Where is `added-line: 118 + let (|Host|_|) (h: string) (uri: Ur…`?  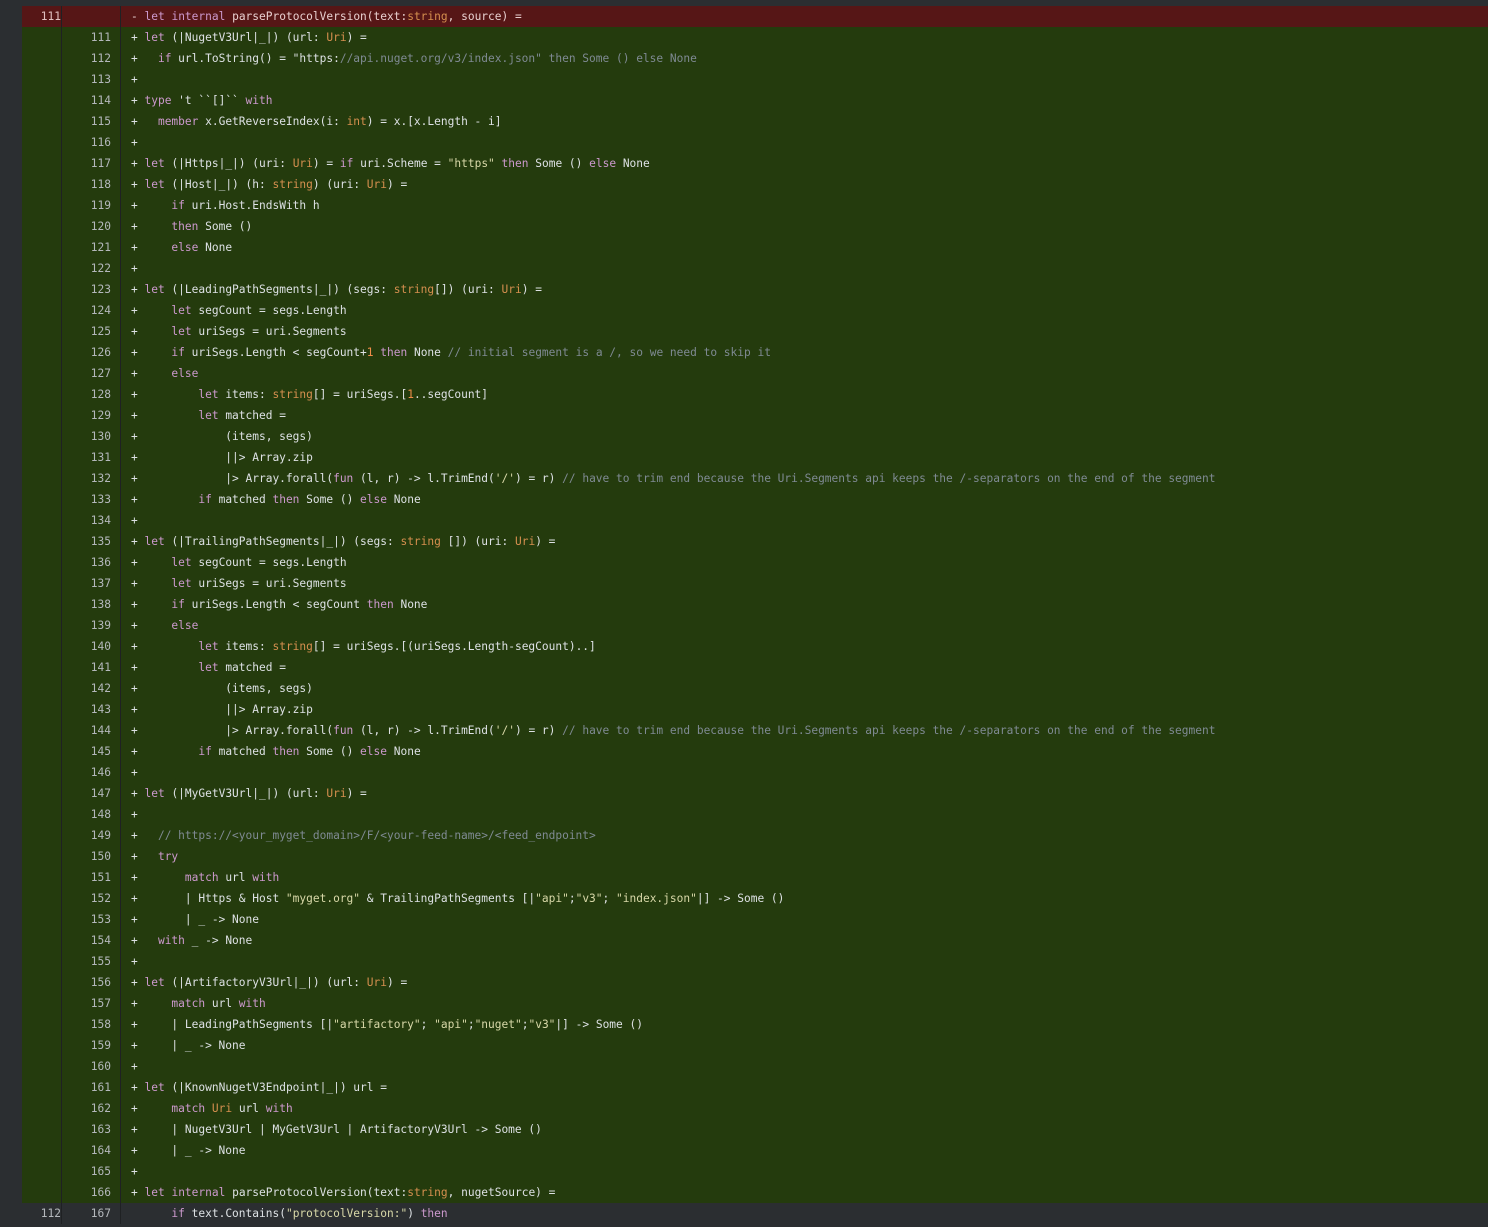 added-line: 118 + let (|Host|_|) (h: string) (uri: Ur… is located at coordinates (755, 184).